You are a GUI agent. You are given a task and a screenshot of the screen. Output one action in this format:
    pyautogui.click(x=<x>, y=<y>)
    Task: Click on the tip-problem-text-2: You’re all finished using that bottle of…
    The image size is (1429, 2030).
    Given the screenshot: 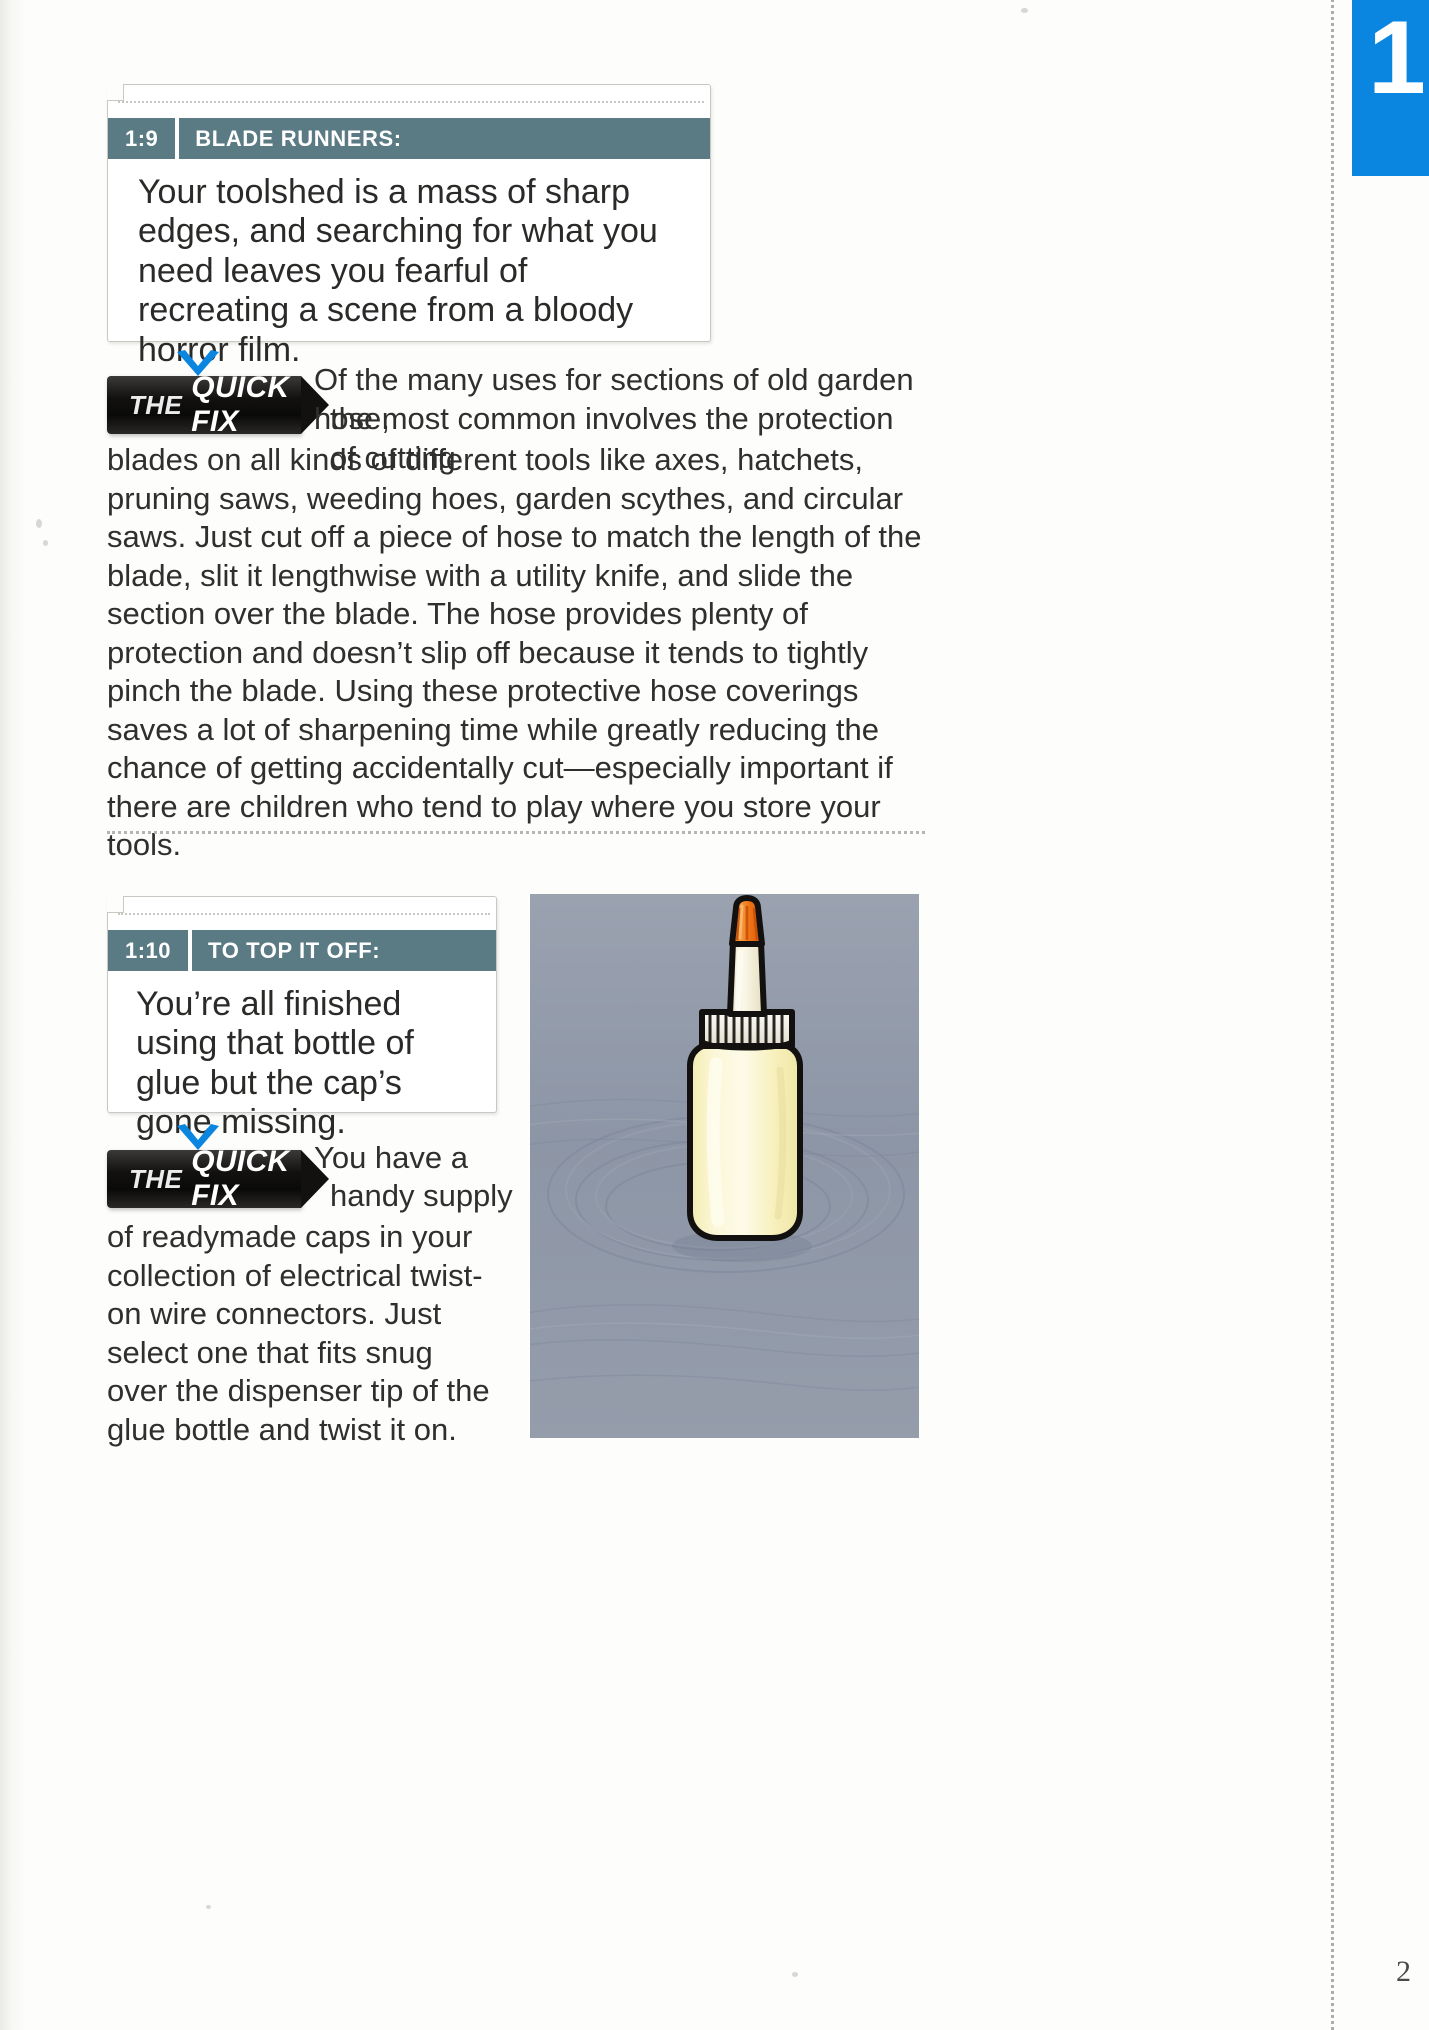 What is the action you would take?
    pyautogui.click(x=275, y=1063)
    